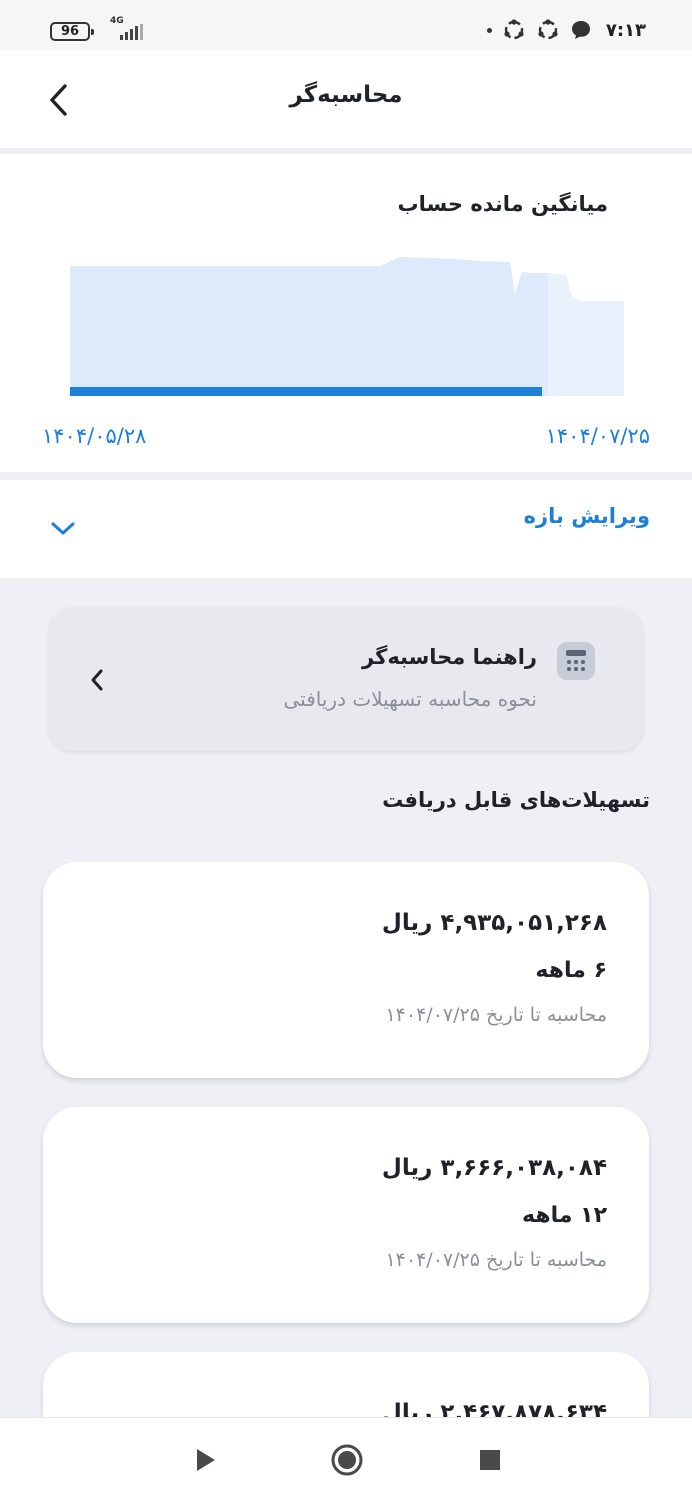  I want to click on chart-end-date: ۱۴۰۴/۰۷/۲۵, so click(597, 436).